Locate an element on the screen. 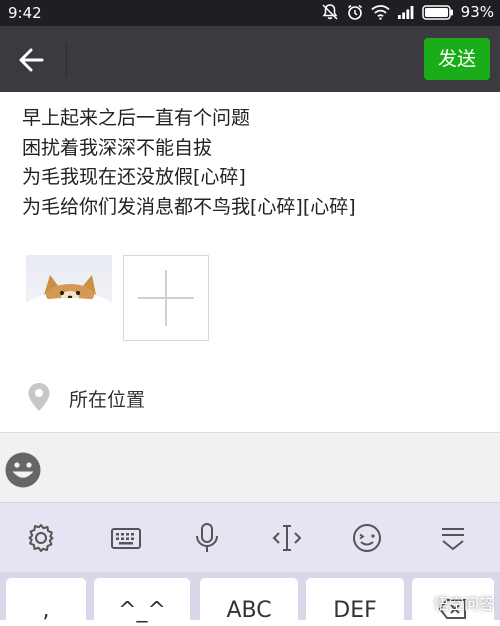 The height and width of the screenshot is (626, 500). arrow-left-icon is located at coordinates (31, 60).